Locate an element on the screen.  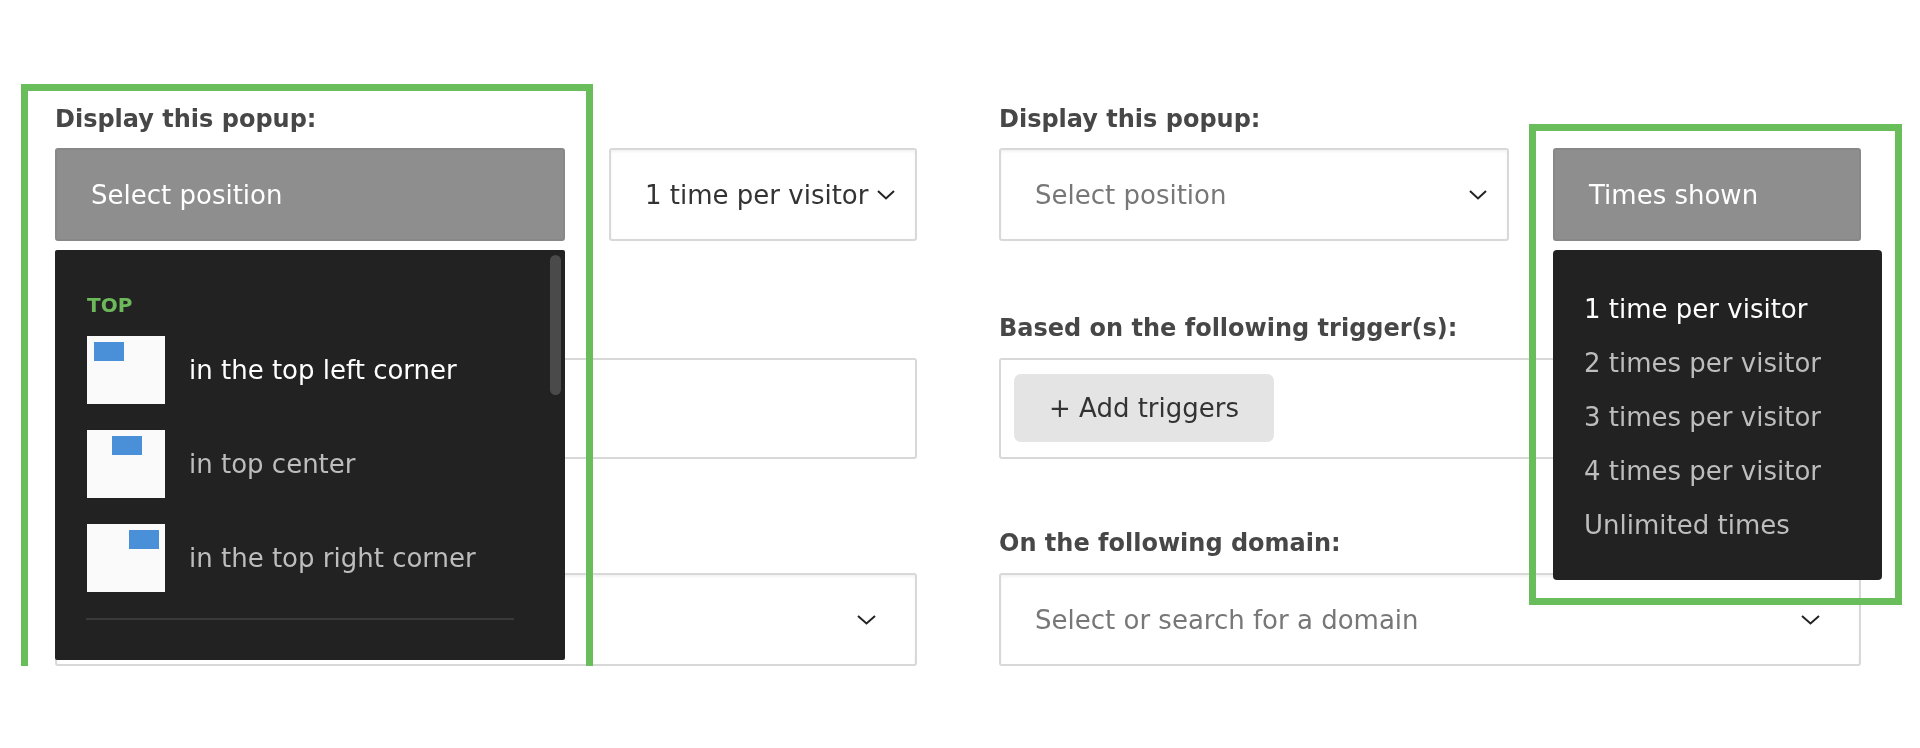
group-heading: TOP is located at coordinates (110, 305).